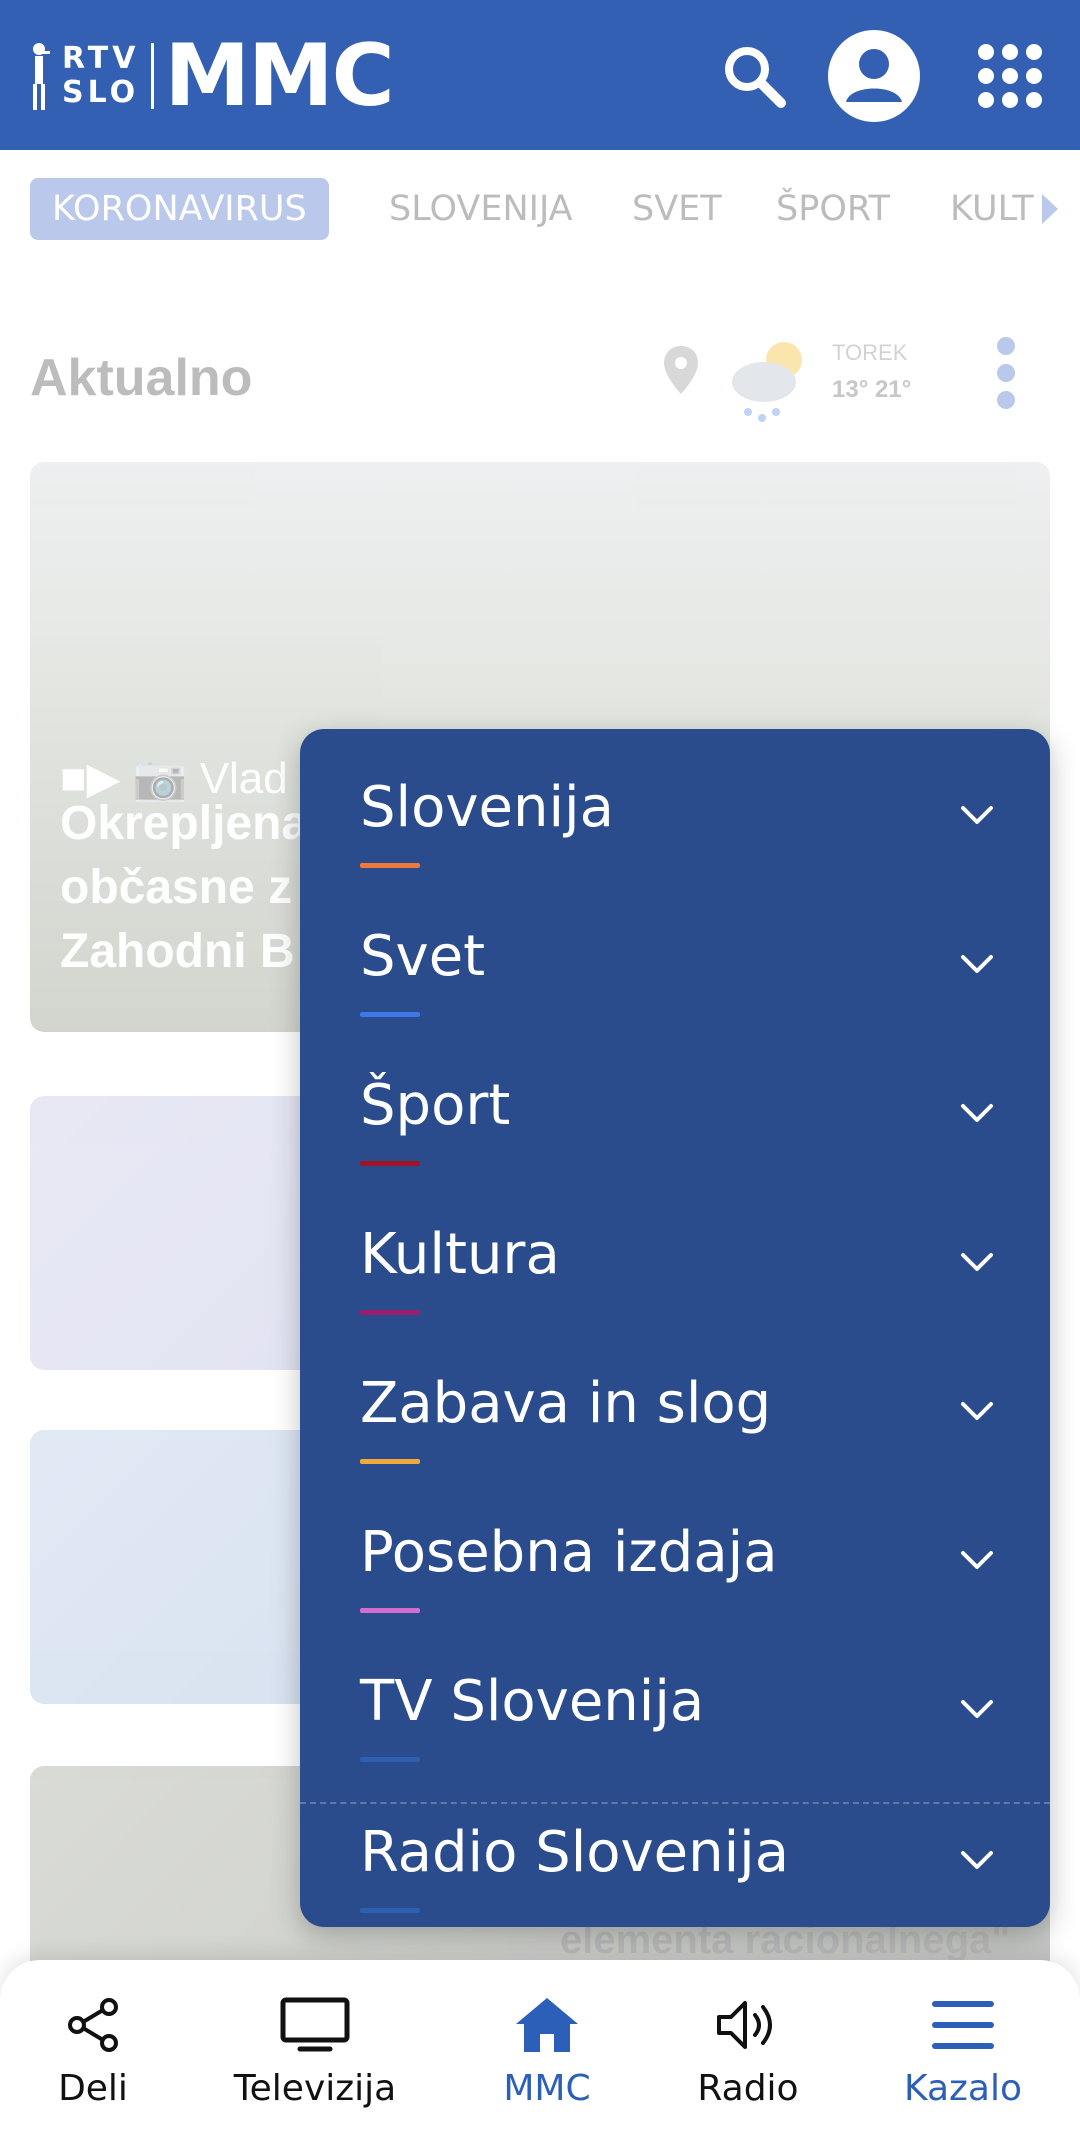 This screenshot has width=1080, height=2147. Describe the element at coordinates (675, 803) in the screenshot. I see `menu-item-slovenija: Slovenija` at that location.